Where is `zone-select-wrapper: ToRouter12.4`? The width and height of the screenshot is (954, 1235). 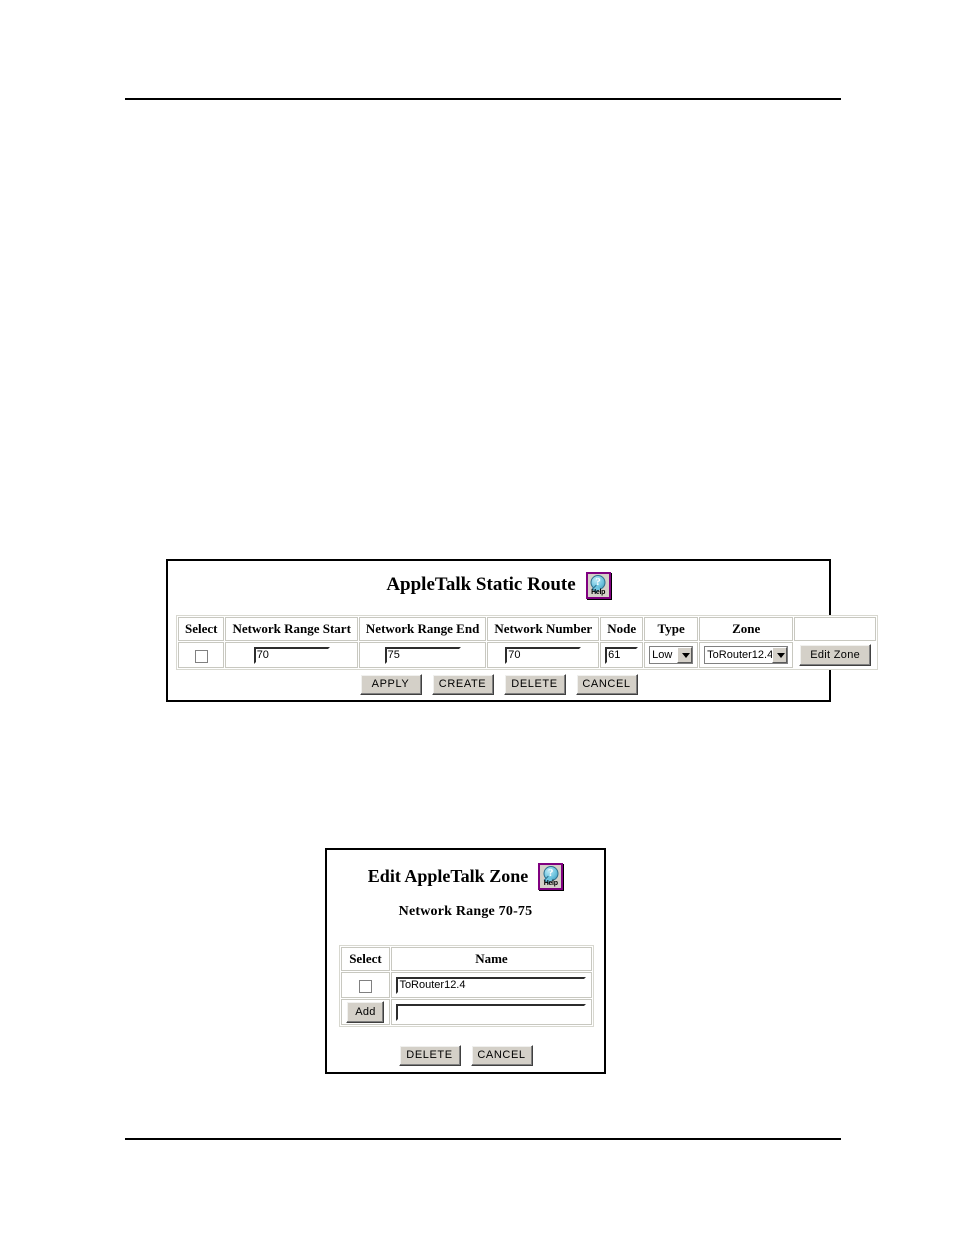 zone-select-wrapper: ToRouter12.4 is located at coordinates (746, 655).